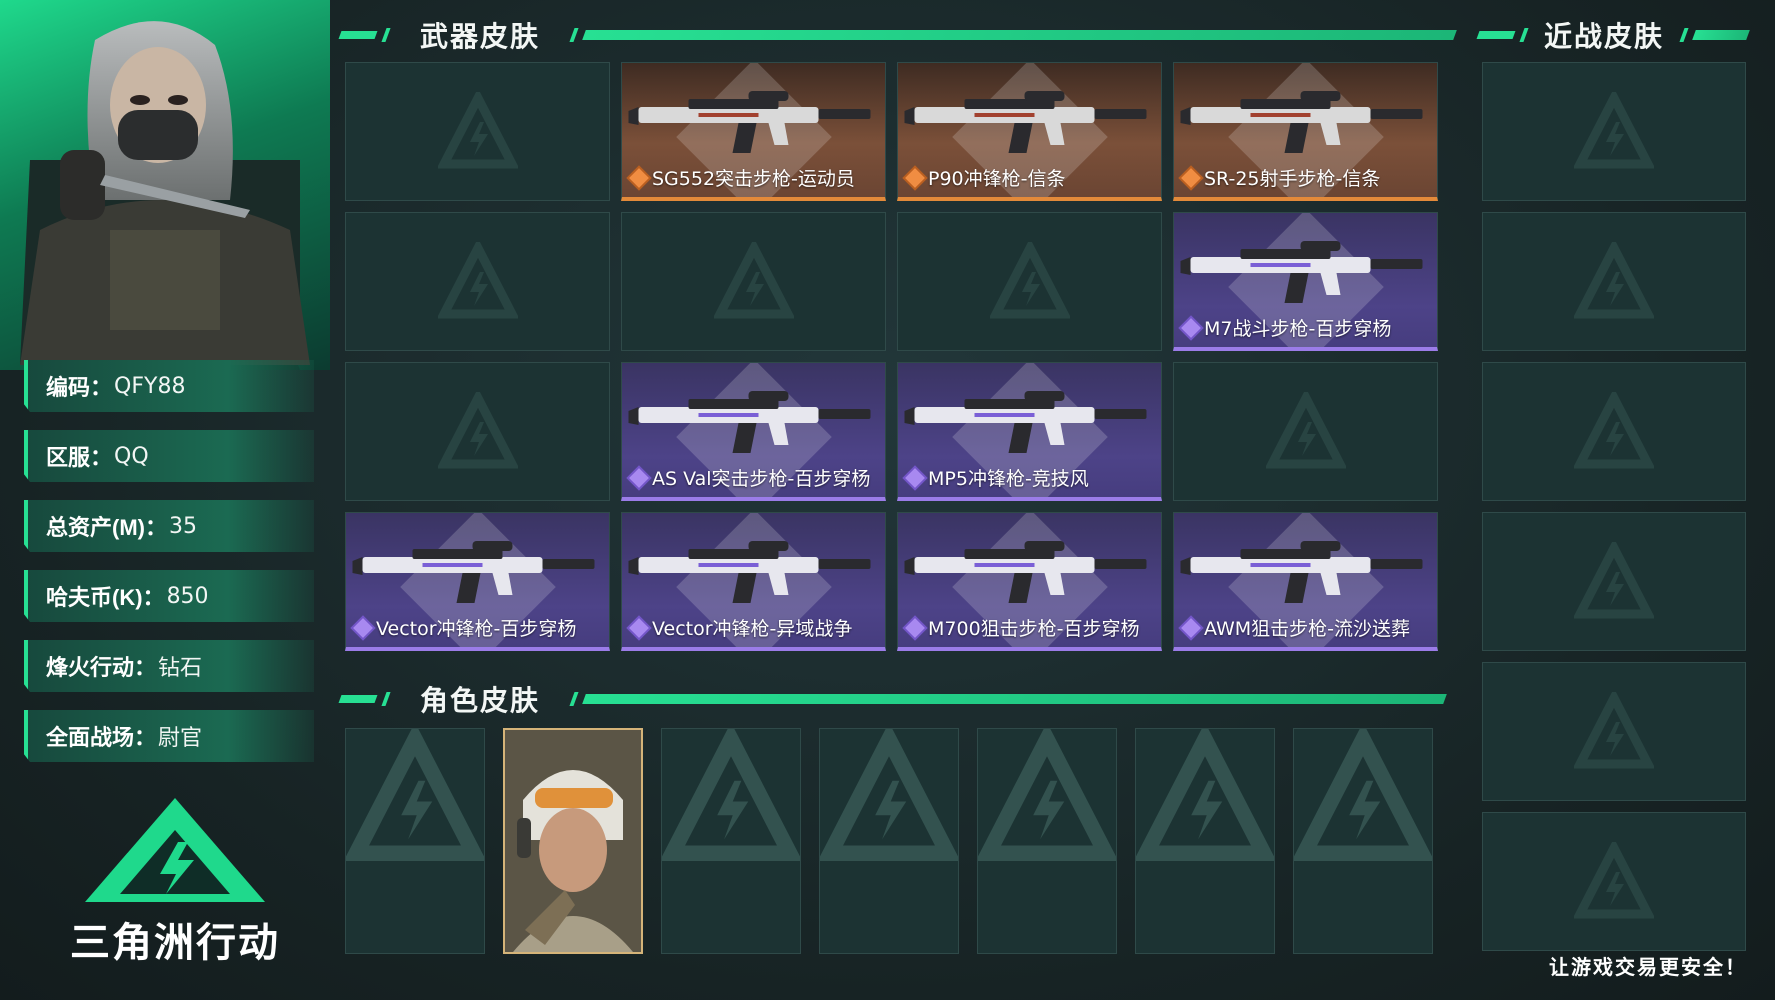  What do you see at coordinates (1604, 36) in the screenshot?
I see `melee-section-title: 近战皮肤` at bounding box center [1604, 36].